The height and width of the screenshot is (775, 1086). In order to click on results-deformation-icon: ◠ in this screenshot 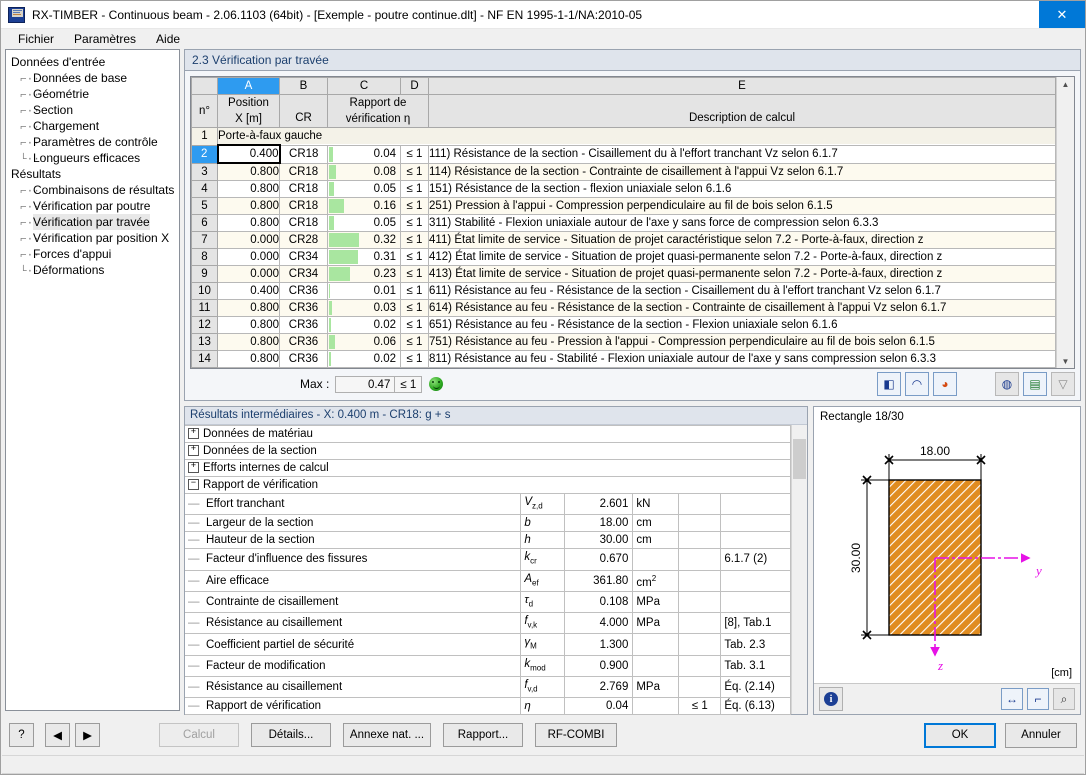, I will do `click(917, 384)`.